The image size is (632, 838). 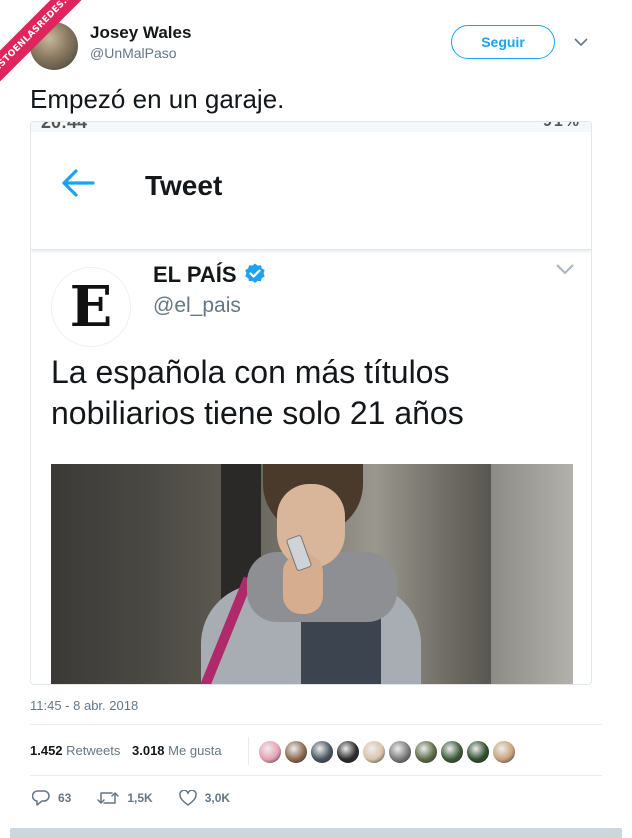 I want to click on retweet-icon, so click(x=108, y=798).